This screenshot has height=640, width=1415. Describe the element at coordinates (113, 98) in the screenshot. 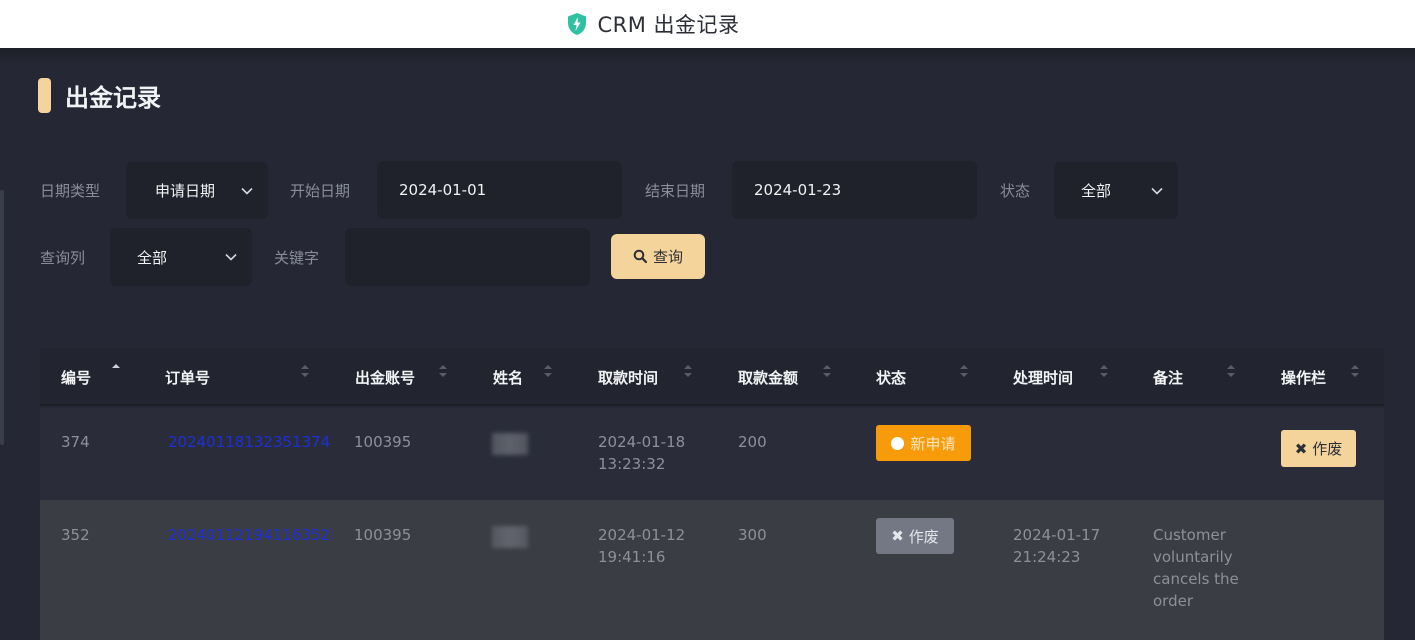

I see `page-title: 出金记录` at that location.